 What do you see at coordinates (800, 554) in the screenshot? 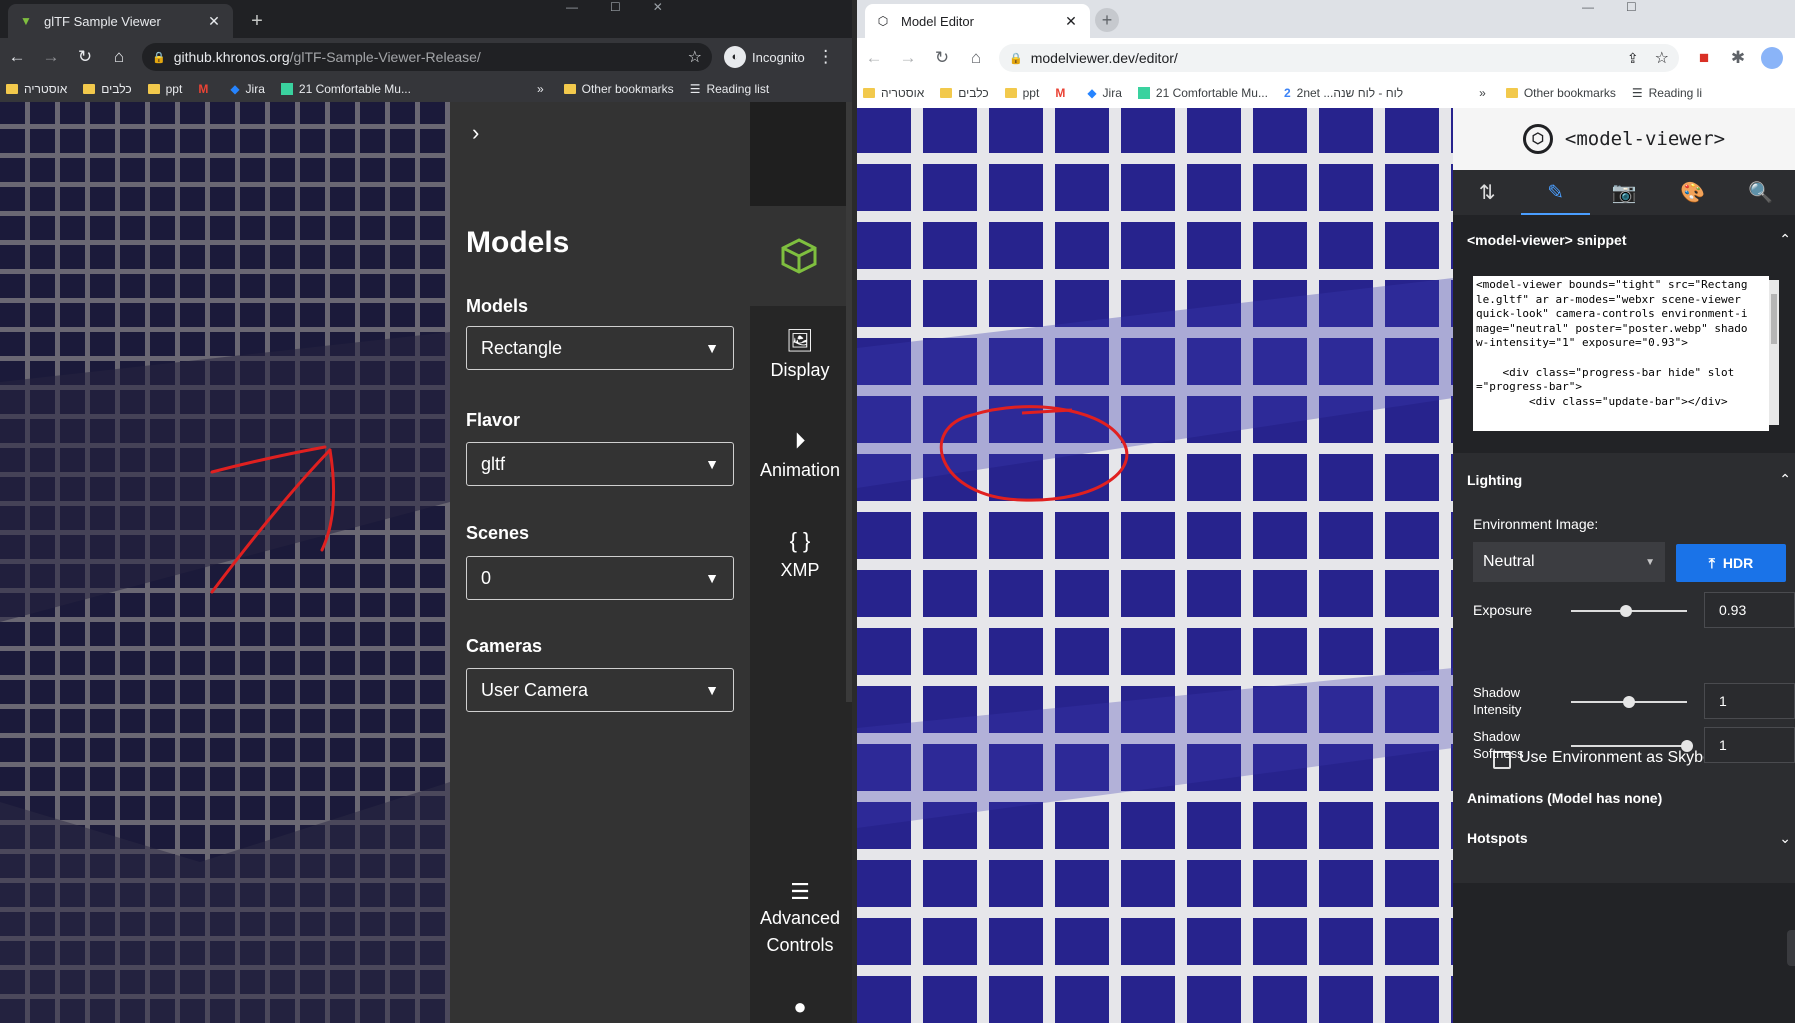
I see `rail-item-xmp: { } XMP` at bounding box center [800, 554].